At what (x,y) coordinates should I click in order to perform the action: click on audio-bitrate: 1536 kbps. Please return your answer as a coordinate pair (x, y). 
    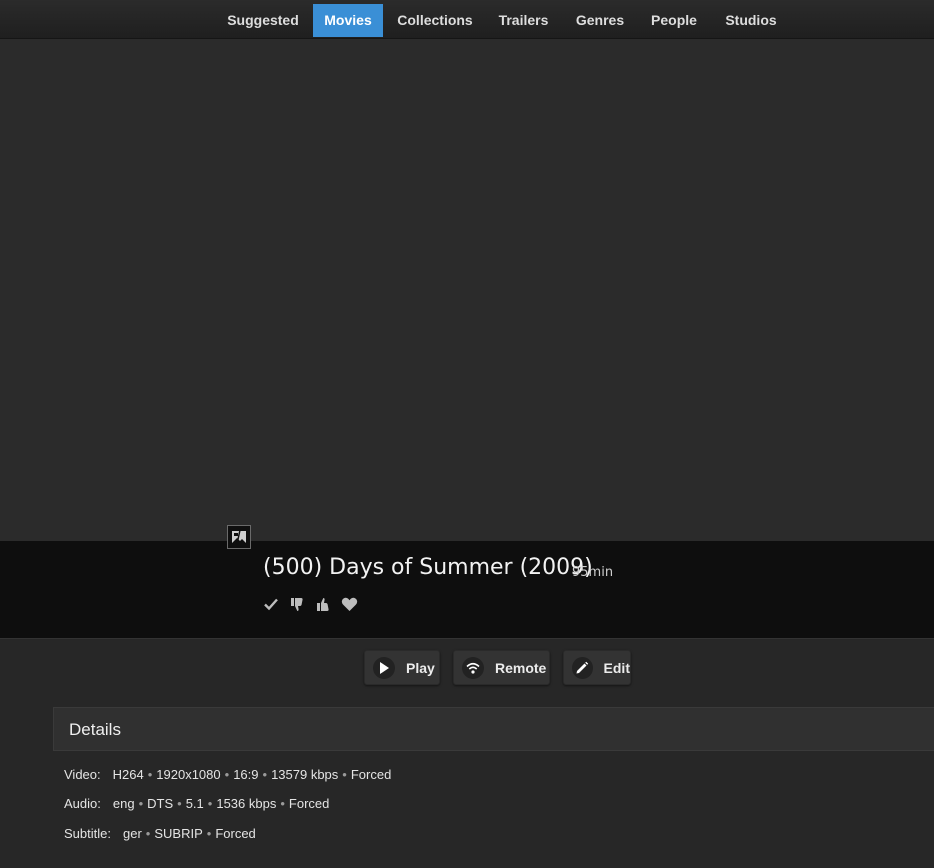
    Looking at the image, I should click on (246, 803).